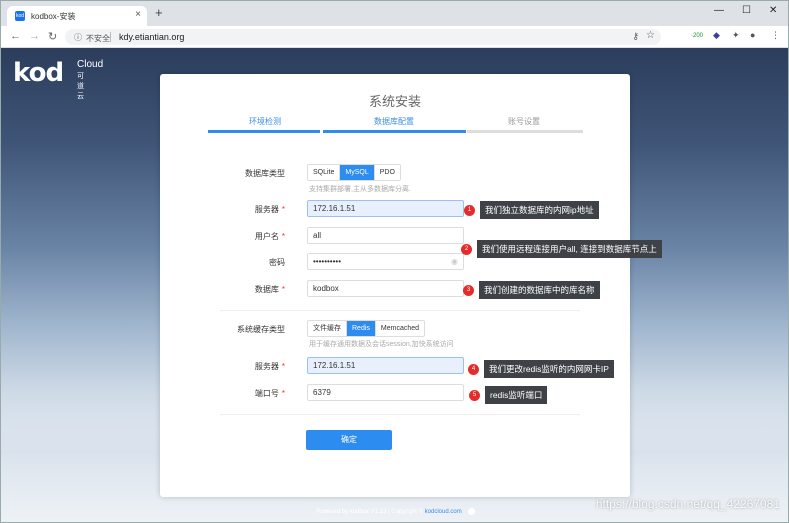  I want to click on logo-cn: 可道云, so click(80, 86).